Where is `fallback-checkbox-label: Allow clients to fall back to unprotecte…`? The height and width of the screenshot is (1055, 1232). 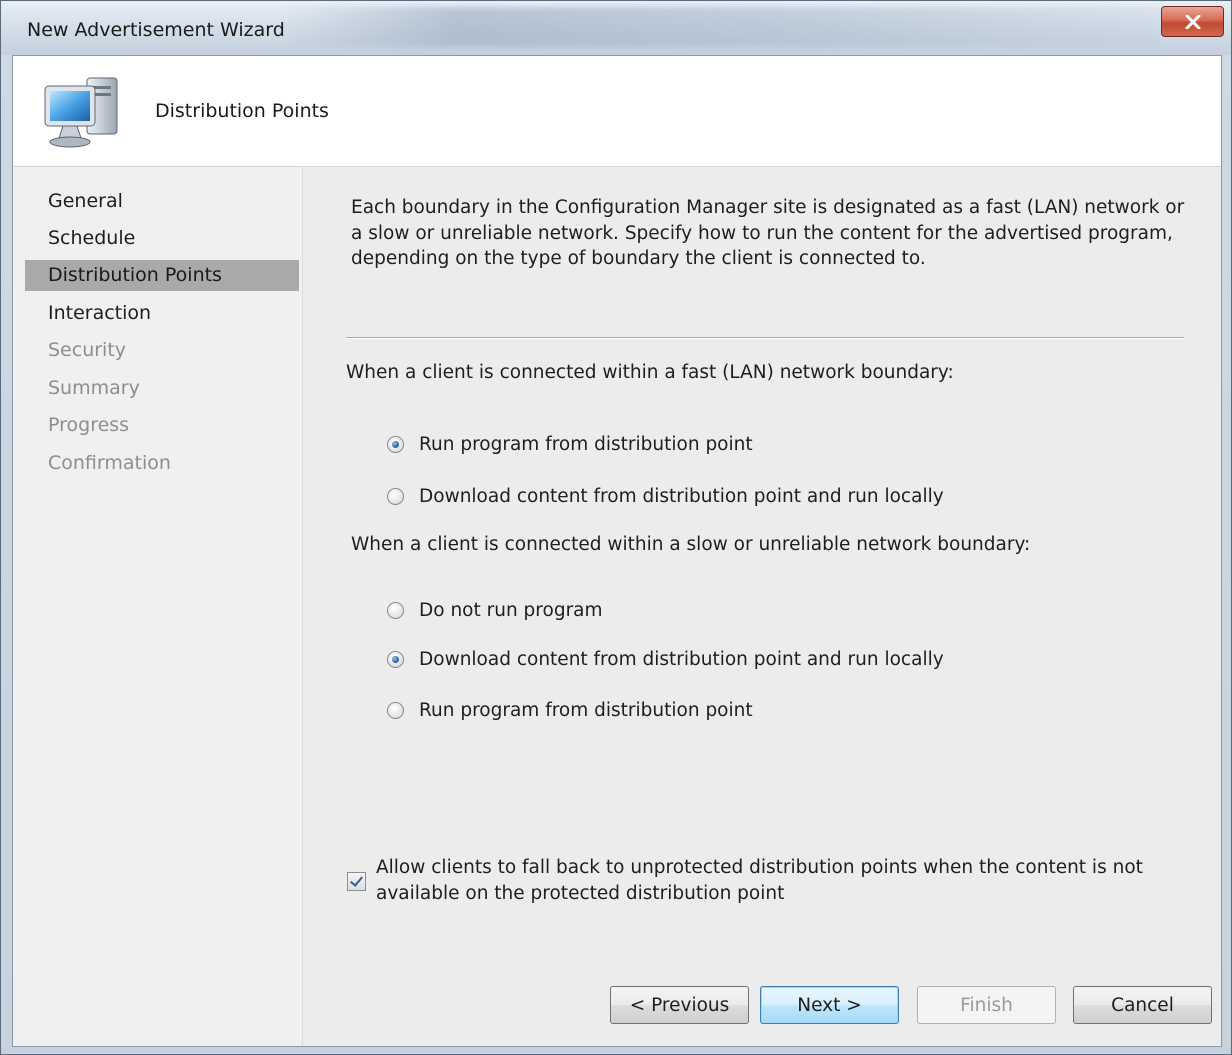
fallback-checkbox-label: Allow clients to fall back to unprotecte… is located at coordinates (771, 880).